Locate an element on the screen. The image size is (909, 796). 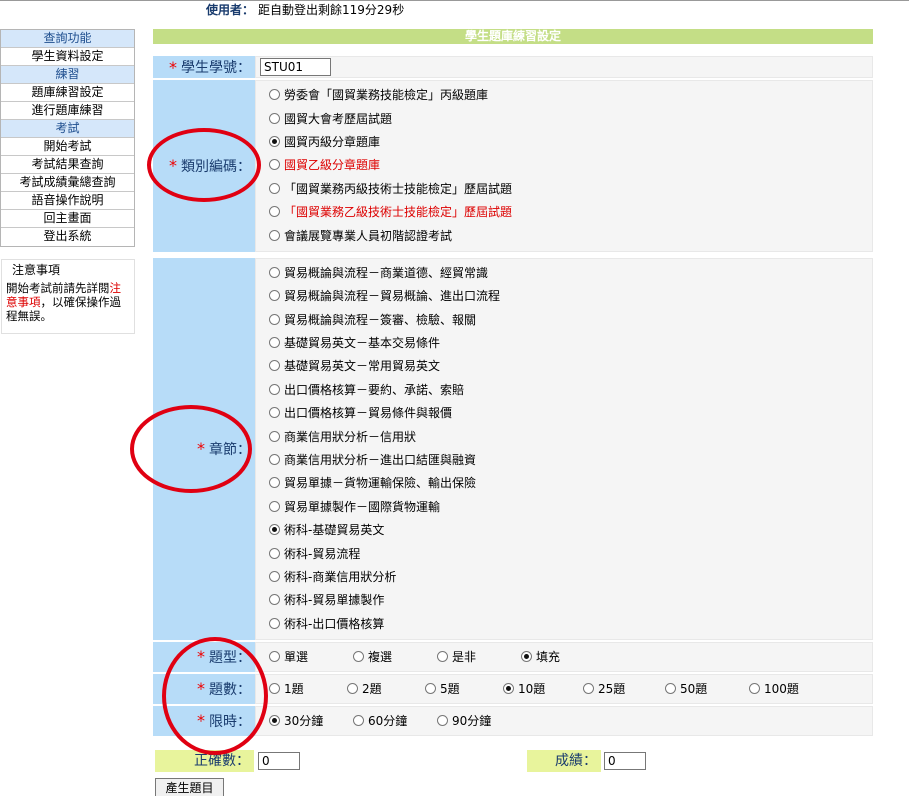
sidebar-item: 登出系統 is located at coordinates (67, 237).